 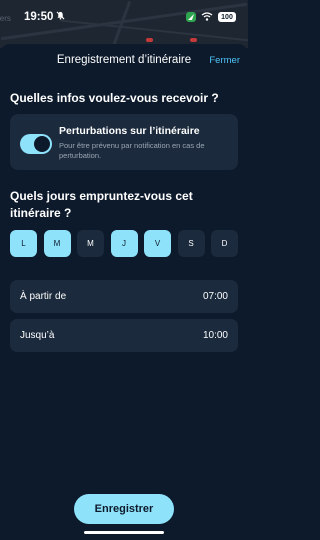 What do you see at coordinates (224, 60) in the screenshot?
I see `close-button: Fermer` at bounding box center [224, 60].